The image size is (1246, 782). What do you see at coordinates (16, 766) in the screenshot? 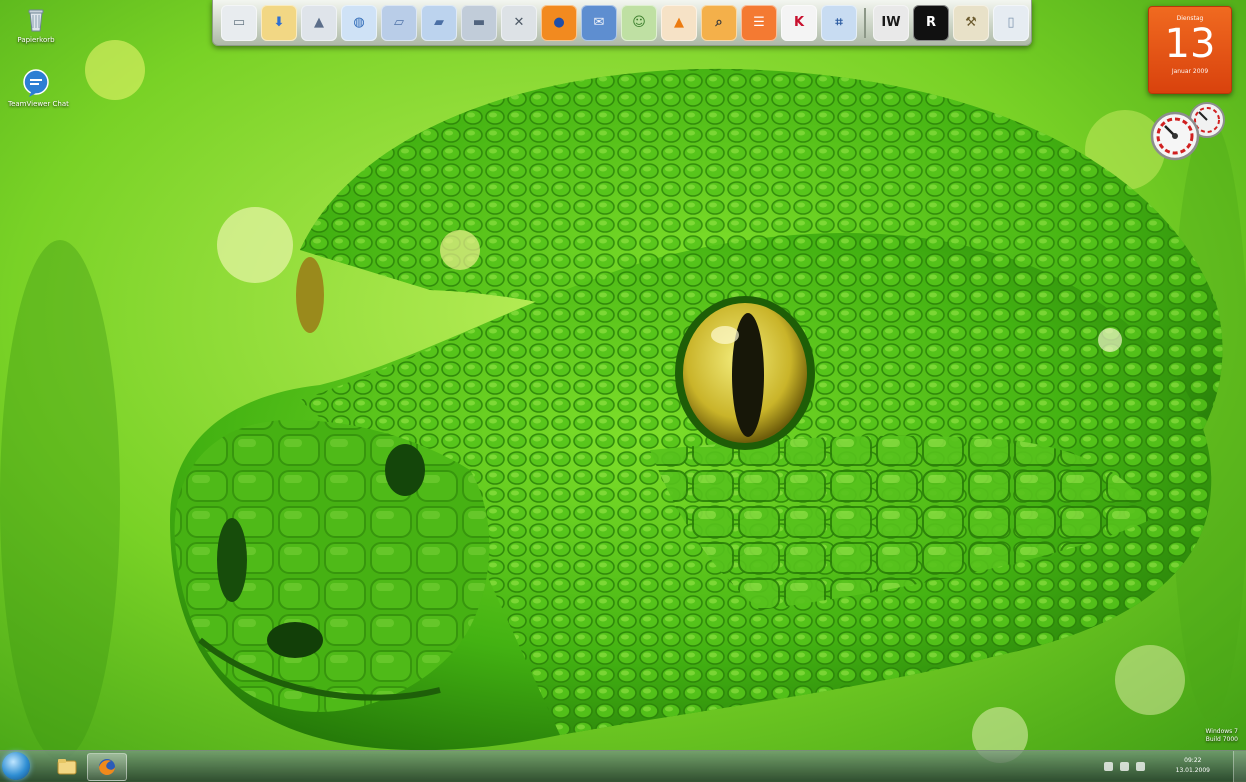
I see `windows-start-orb-icon` at bounding box center [16, 766].